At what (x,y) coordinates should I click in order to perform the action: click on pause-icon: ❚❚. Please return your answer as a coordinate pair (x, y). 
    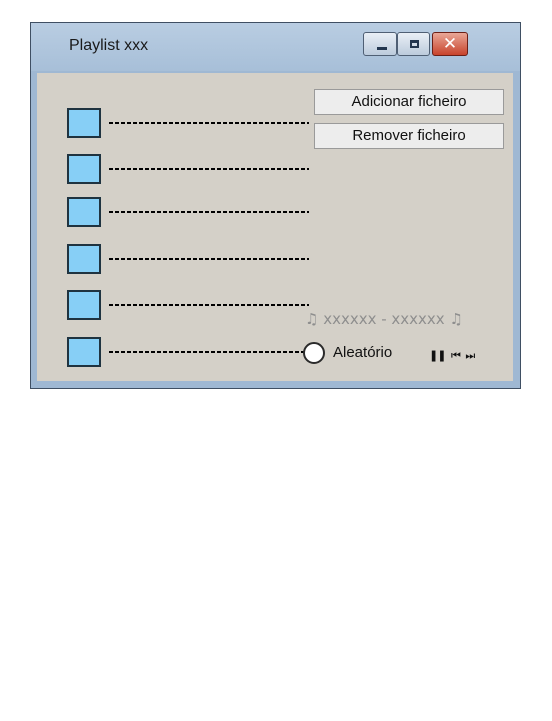
    Looking at the image, I should click on (437, 355).